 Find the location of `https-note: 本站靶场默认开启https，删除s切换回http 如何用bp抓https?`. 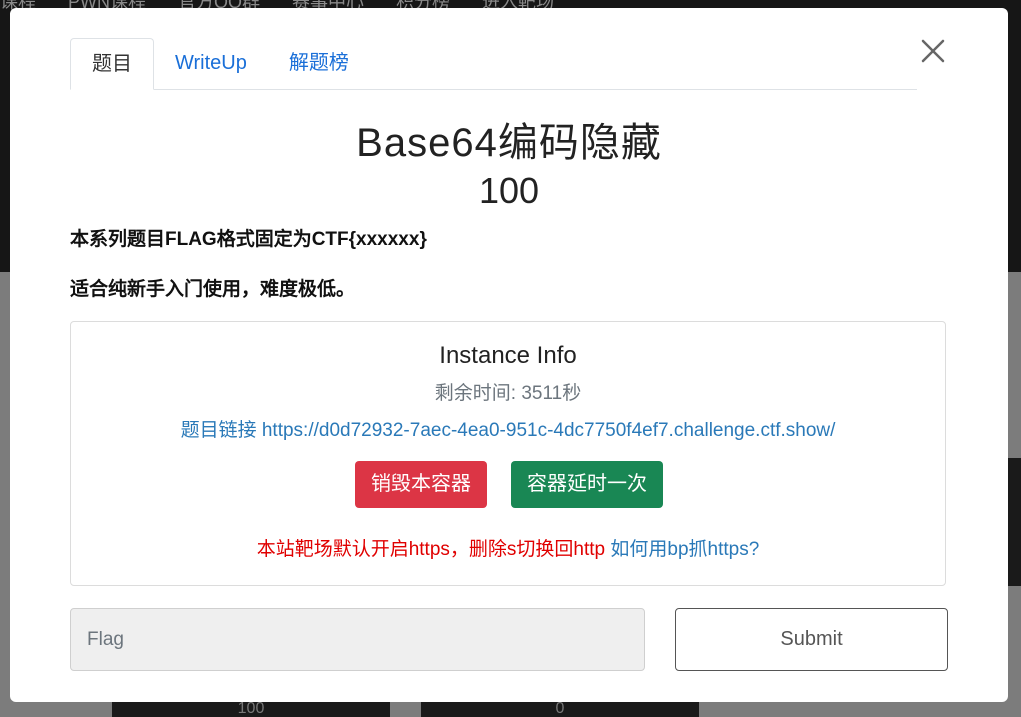

https-note: 本站靶场默认开启https，删除s切换回http 如何用bp抓https? is located at coordinates (508, 547).